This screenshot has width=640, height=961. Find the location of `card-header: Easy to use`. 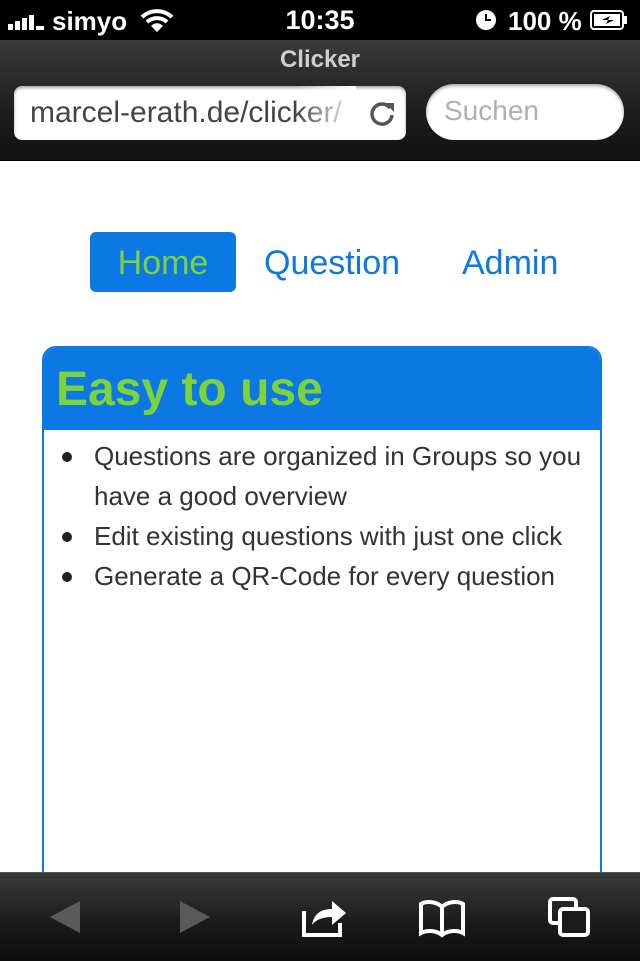

card-header: Easy to use is located at coordinates (322, 389).